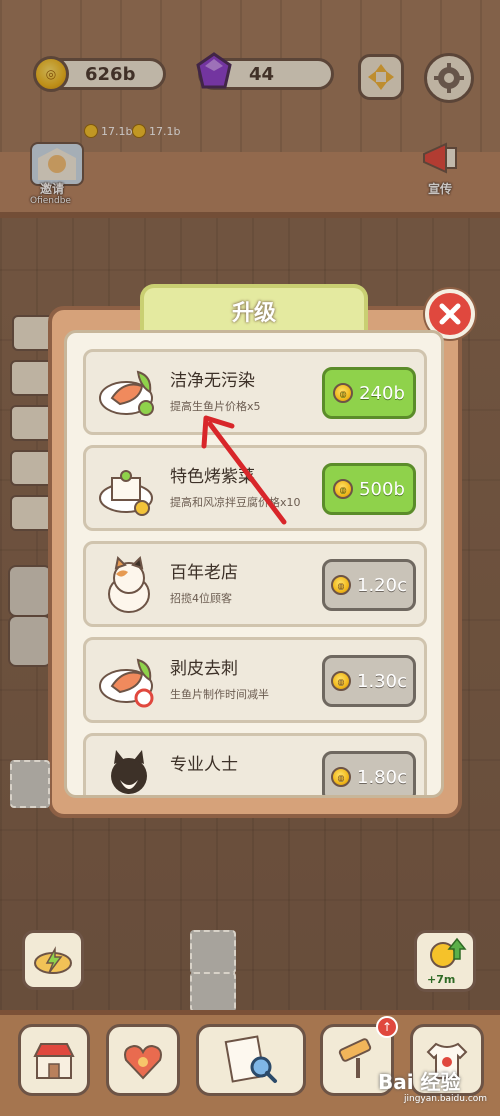 The height and width of the screenshot is (1116, 500). I want to click on magnifier-document-icon, so click(250, 1059).